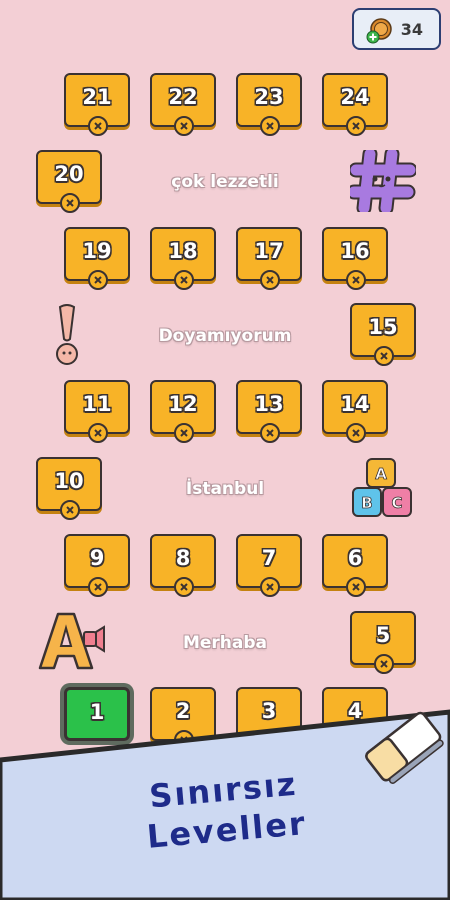 The image size is (450, 900). I want to click on section-label-doyamiyorum: Doyamıyorum, so click(225, 336).